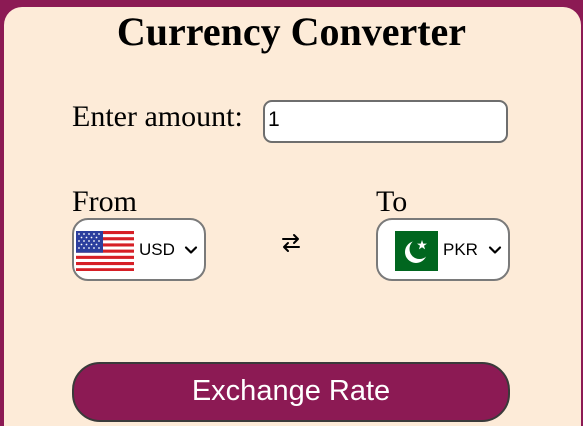 This screenshot has height=426, width=583. I want to click on from-currency-select: USD, so click(139, 249).